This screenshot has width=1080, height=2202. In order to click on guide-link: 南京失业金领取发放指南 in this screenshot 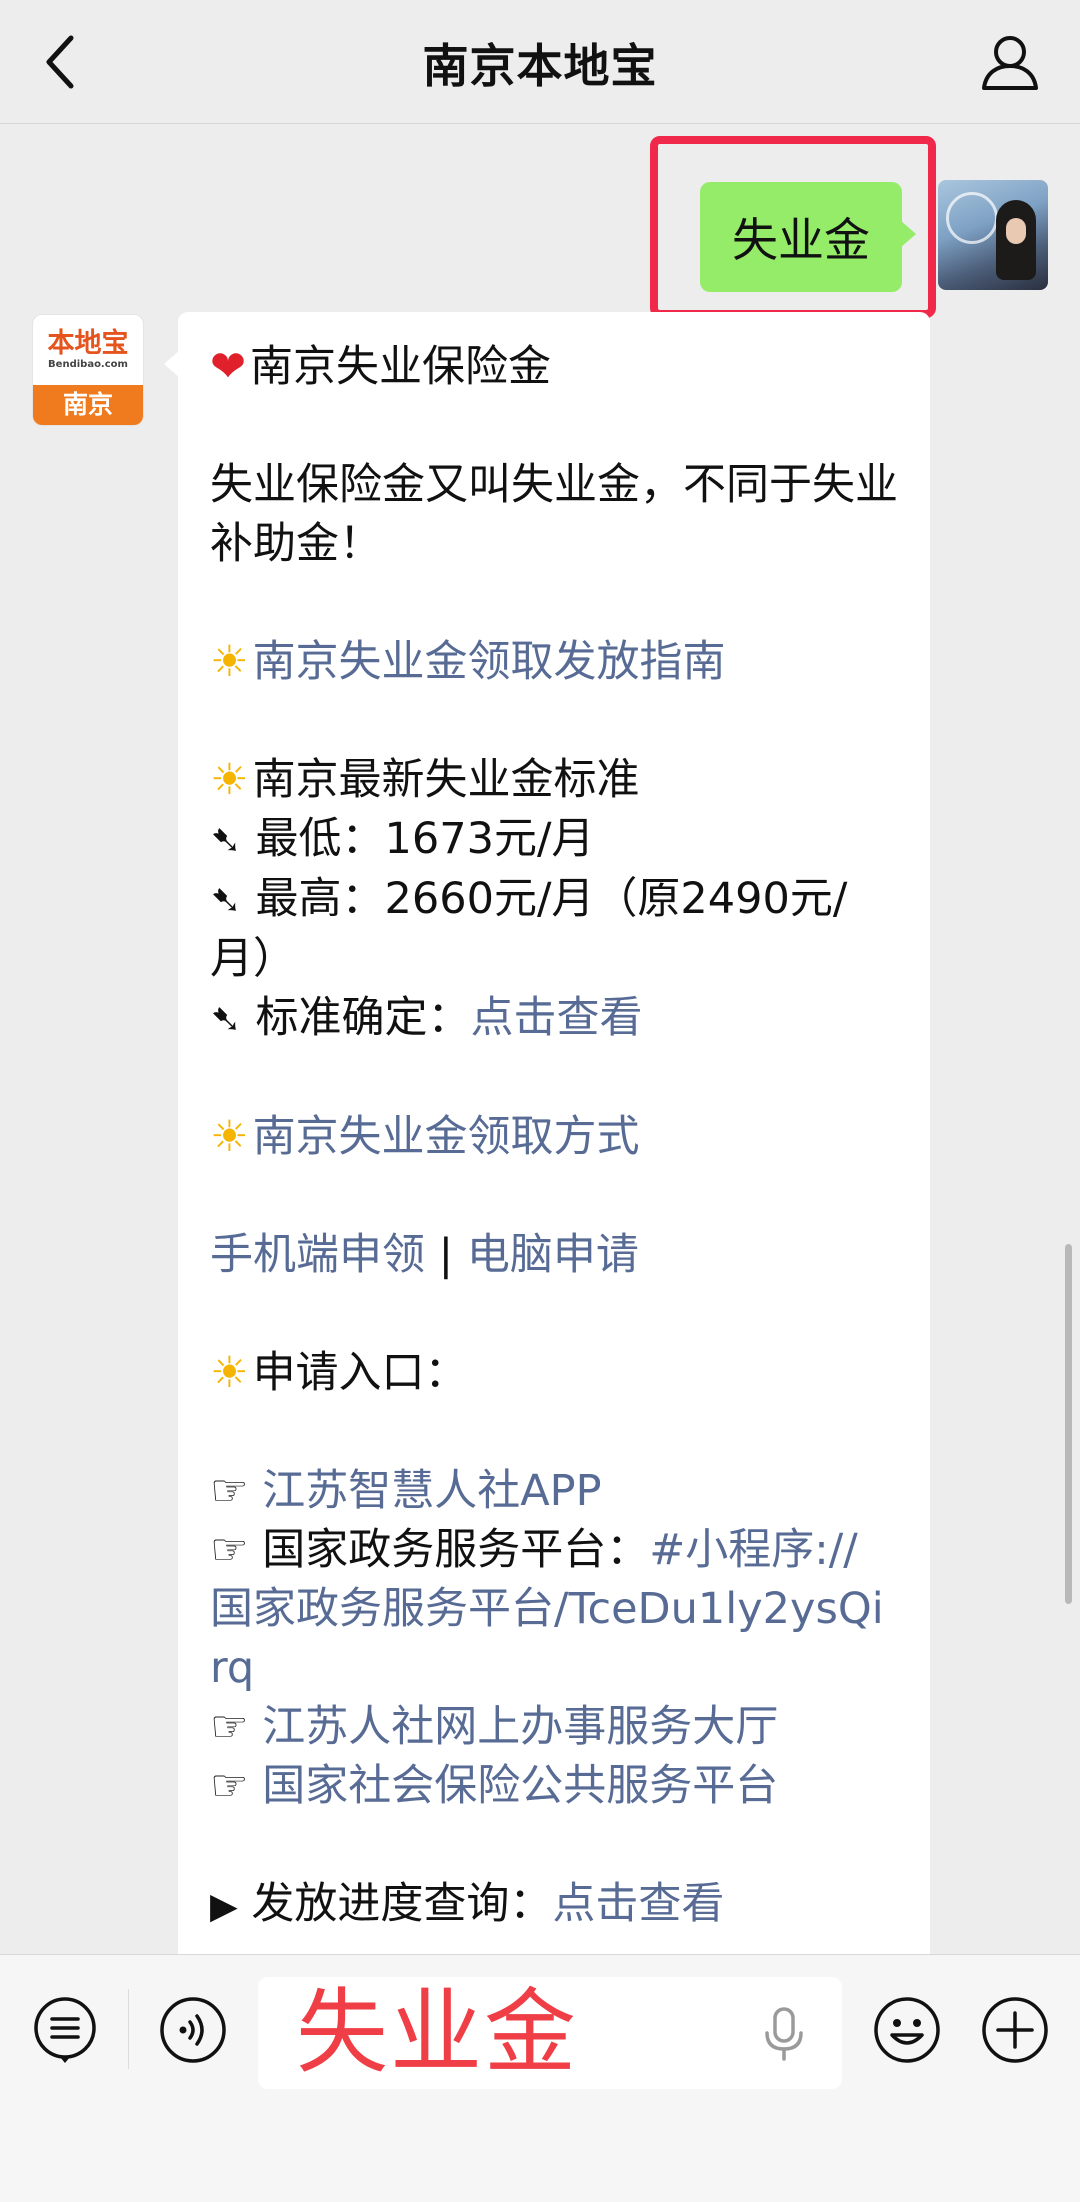, I will do `click(489, 662)`.